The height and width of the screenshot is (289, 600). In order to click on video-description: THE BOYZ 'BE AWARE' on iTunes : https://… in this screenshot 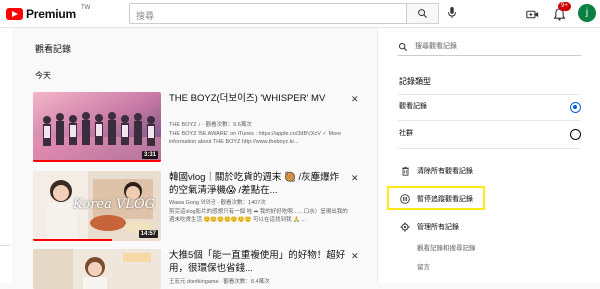, I will do `click(255, 138)`.